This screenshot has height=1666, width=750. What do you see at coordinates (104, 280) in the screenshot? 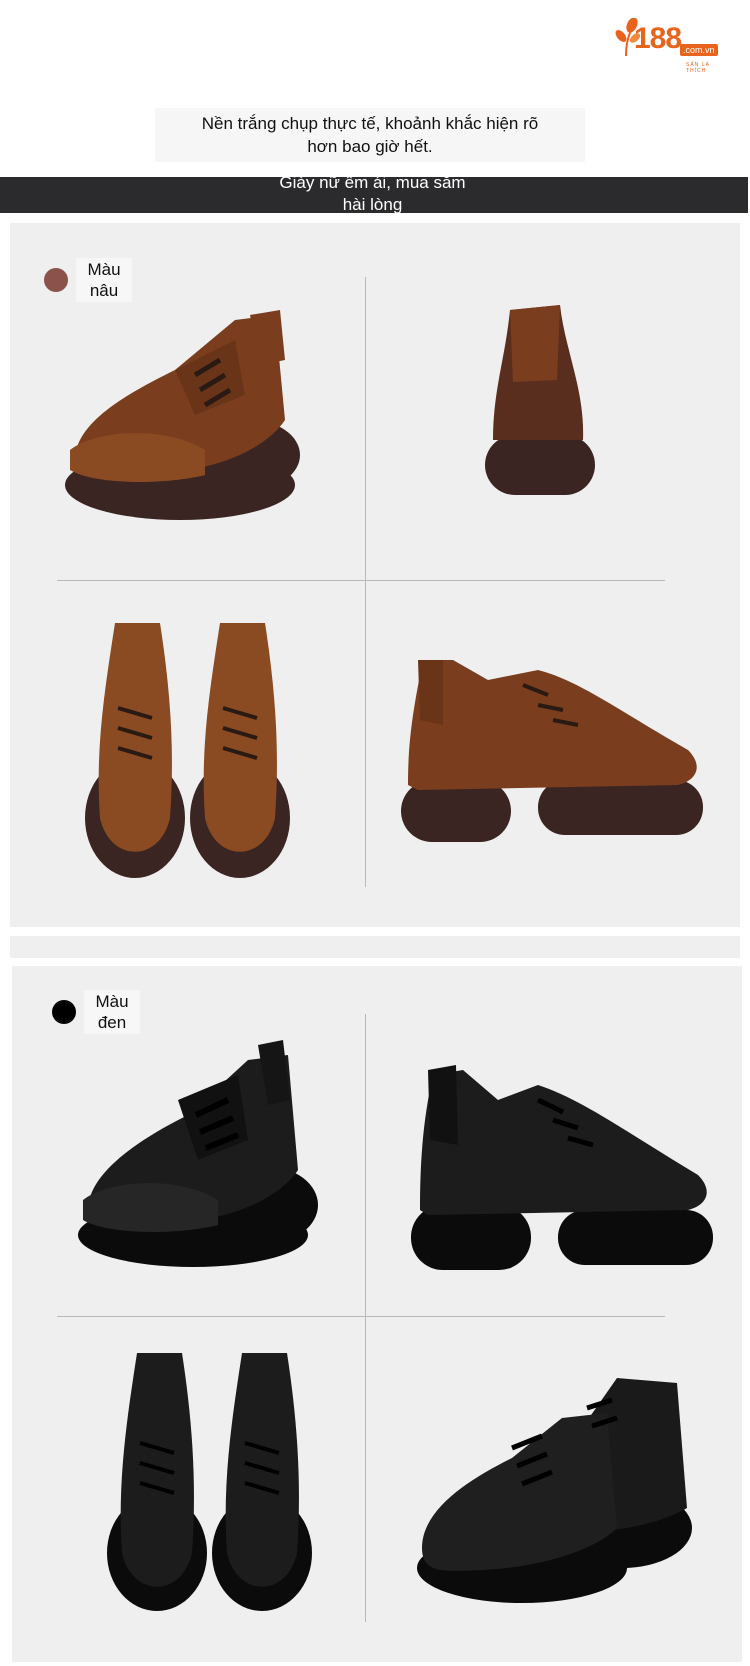
I see `brown-swatch-label: Màu nâu` at bounding box center [104, 280].